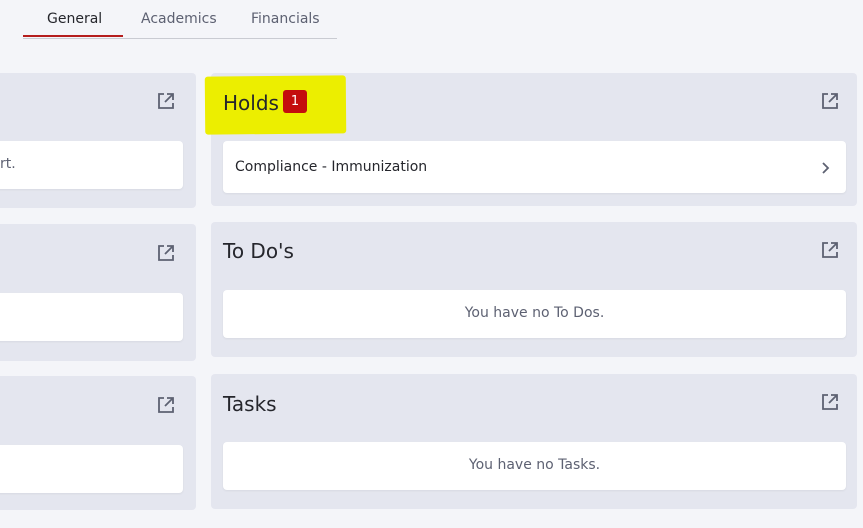 Image resolution: width=863 pixels, height=528 pixels. What do you see at coordinates (825, 169) in the screenshot?
I see `chevron-right-icon` at bounding box center [825, 169].